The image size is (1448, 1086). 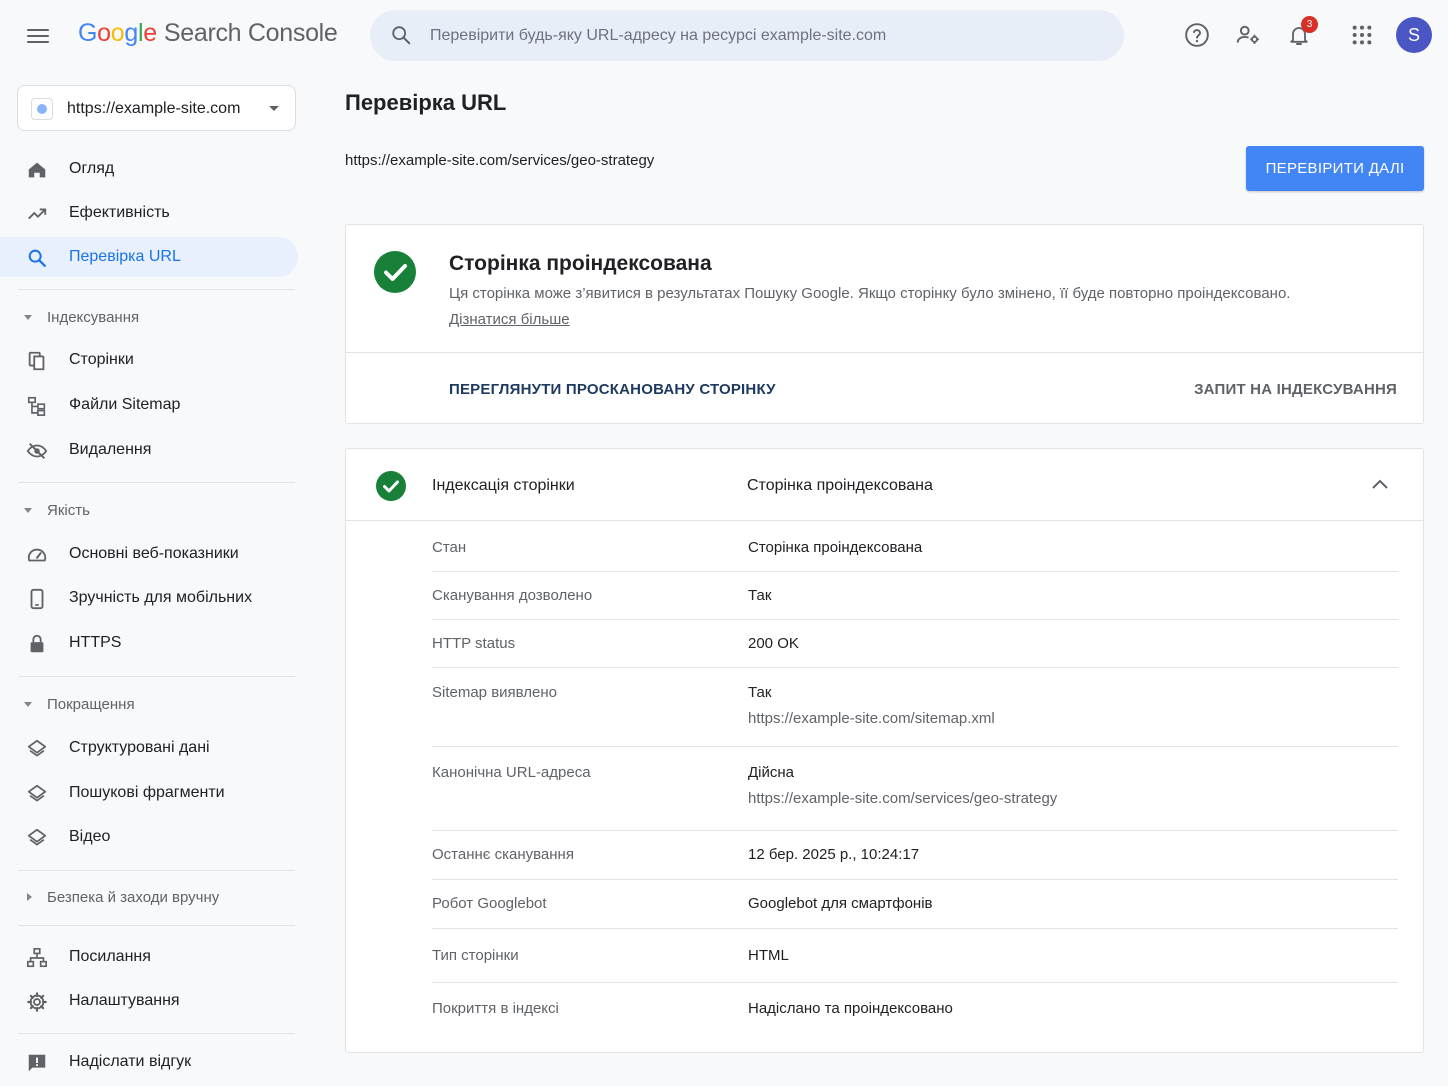 I want to click on row-key: HTTP status, so click(x=474, y=643).